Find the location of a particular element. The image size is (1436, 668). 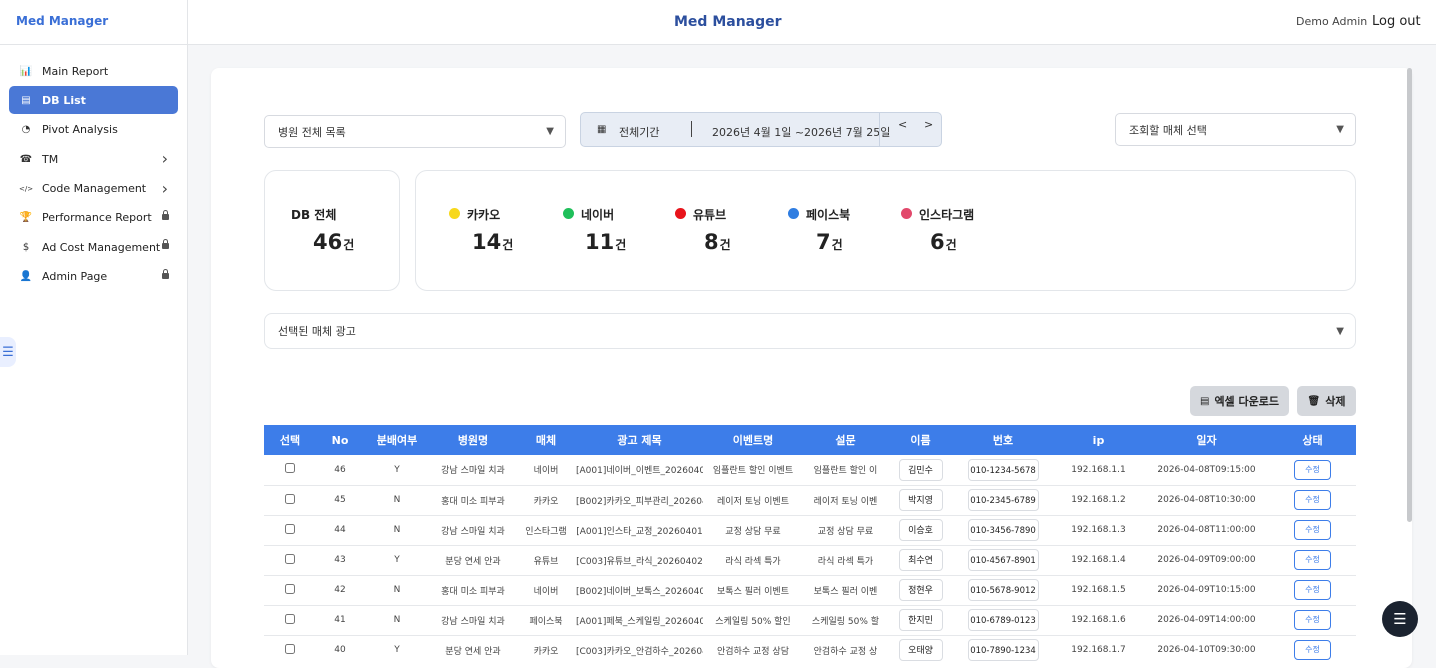

divider is located at coordinates (691, 129).